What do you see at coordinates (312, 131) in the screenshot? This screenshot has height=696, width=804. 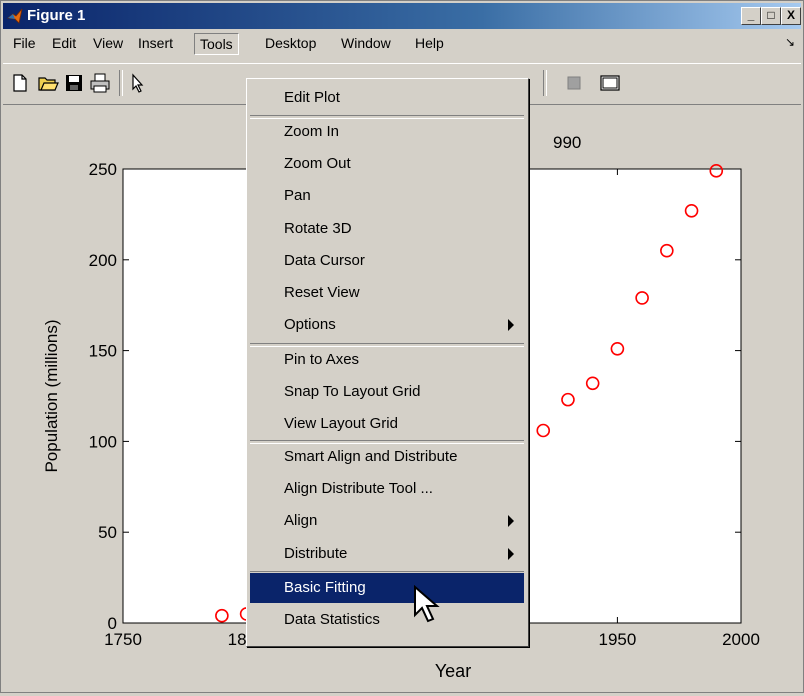 I see `menu-item-label: Zoom In` at bounding box center [312, 131].